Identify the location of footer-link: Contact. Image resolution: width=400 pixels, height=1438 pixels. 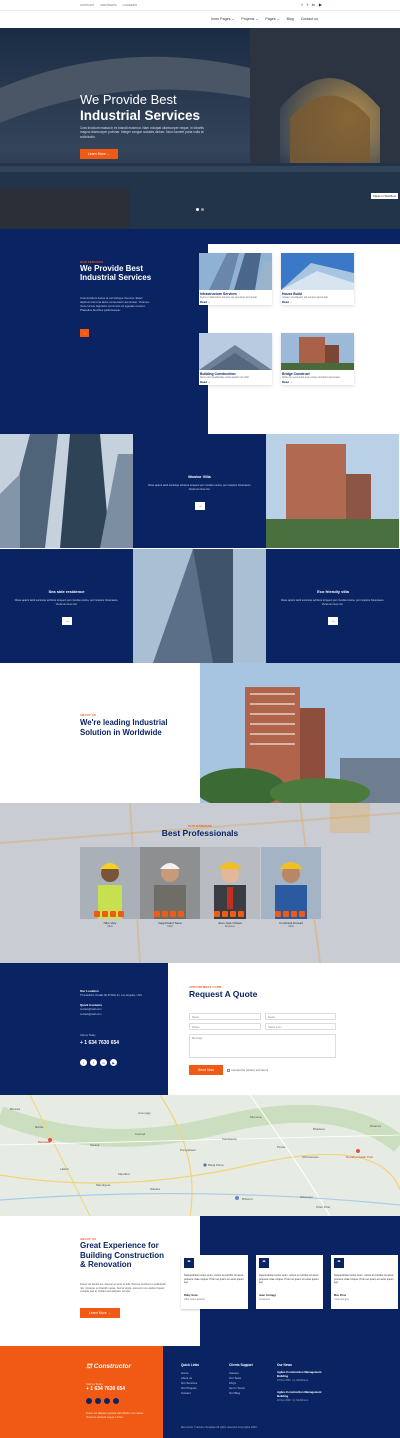
(189, 1393).